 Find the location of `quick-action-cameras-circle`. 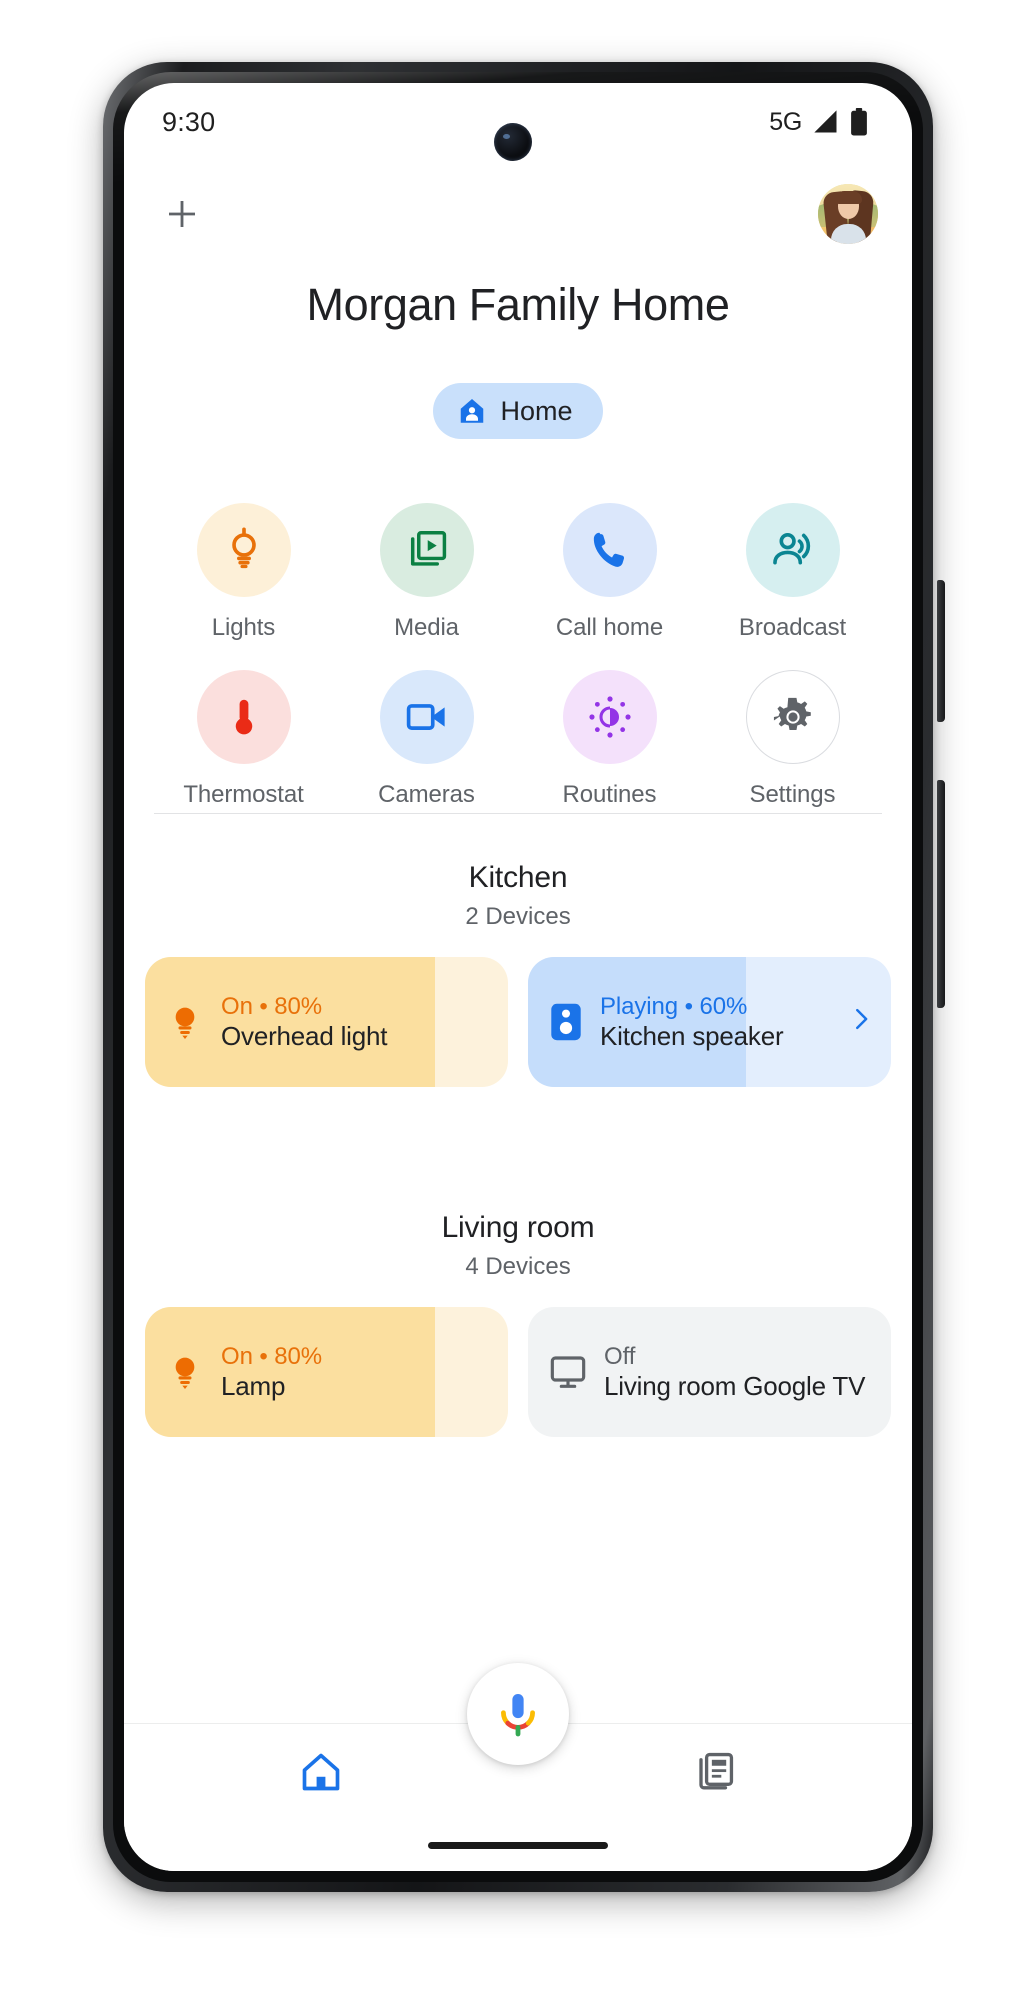

quick-action-cameras-circle is located at coordinates (426, 717).